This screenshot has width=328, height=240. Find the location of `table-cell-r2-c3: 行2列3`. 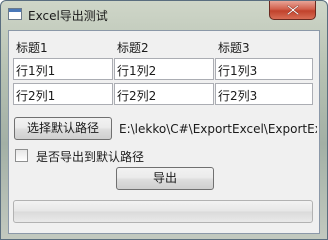

table-cell-r2-c3: 行2列3 is located at coordinates (264, 94).